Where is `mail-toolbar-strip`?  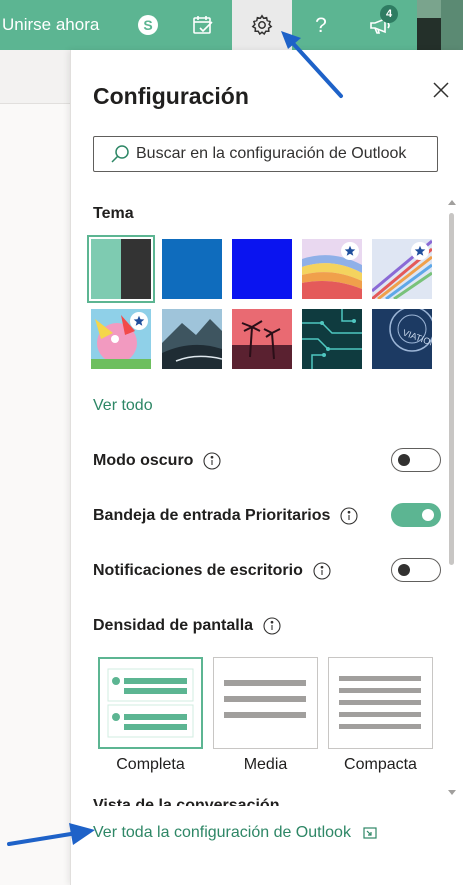 mail-toolbar-strip is located at coordinates (35, 77).